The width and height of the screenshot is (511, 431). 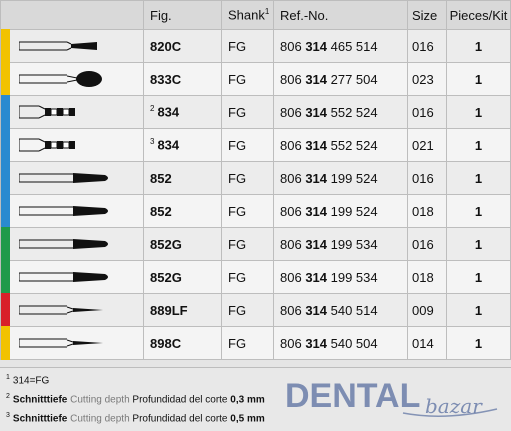 What do you see at coordinates (247, 419) in the screenshot?
I see `footnote-value: 0,5 mm` at bounding box center [247, 419].